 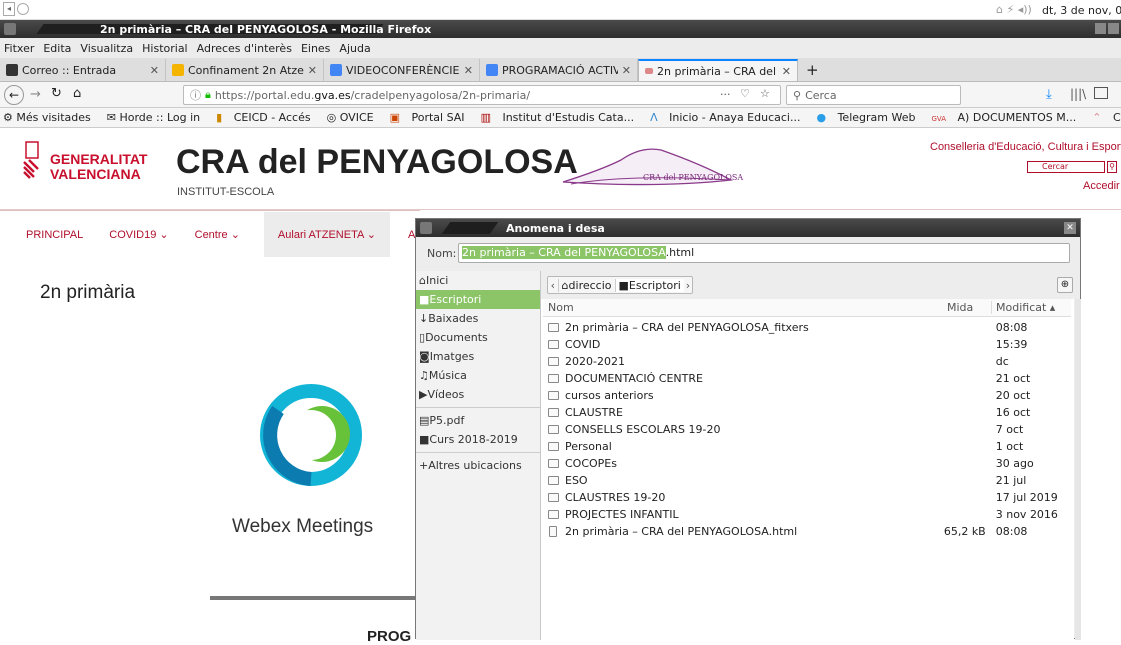 I want to click on file-row: cursos anteriors 20 oct, so click(x=807, y=395).